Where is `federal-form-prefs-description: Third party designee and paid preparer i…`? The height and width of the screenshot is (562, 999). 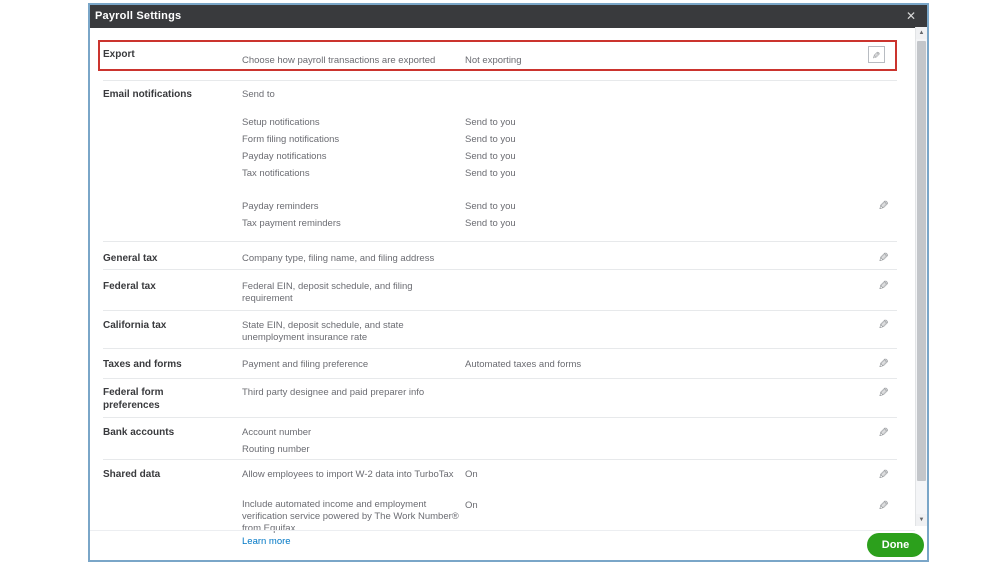
federal-form-prefs-description: Third party designee and paid preparer i… is located at coordinates (333, 392).